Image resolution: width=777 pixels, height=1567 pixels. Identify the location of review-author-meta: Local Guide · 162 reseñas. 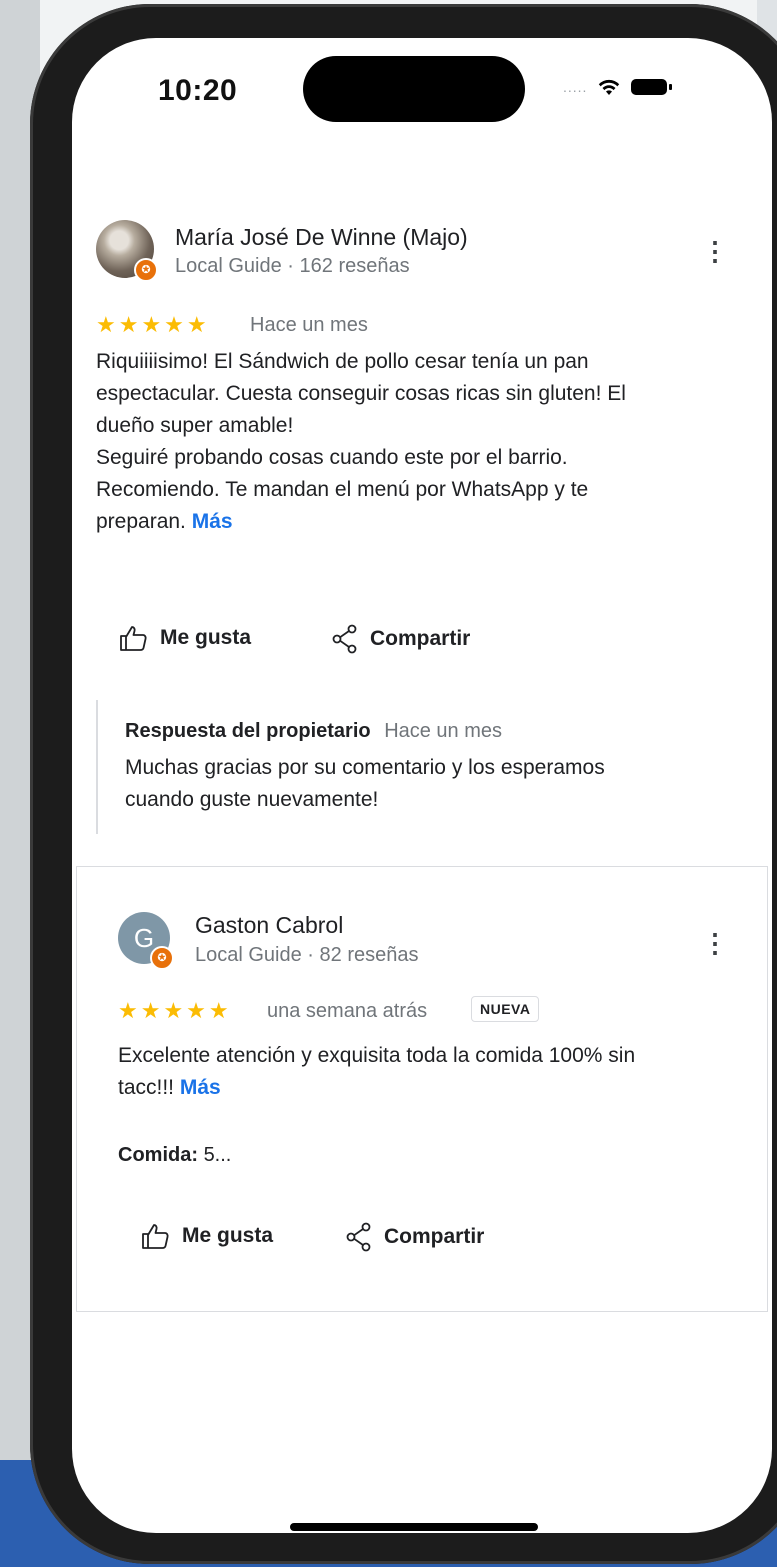
(292, 266).